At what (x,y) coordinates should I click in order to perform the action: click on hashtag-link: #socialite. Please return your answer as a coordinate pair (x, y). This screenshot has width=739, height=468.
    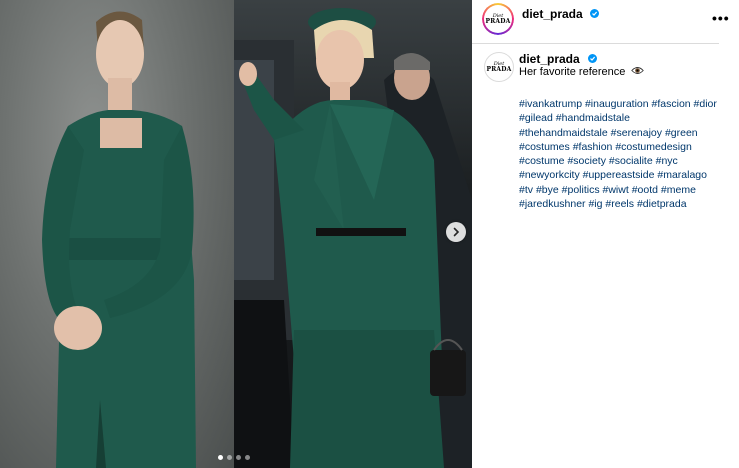
    Looking at the image, I should click on (631, 161).